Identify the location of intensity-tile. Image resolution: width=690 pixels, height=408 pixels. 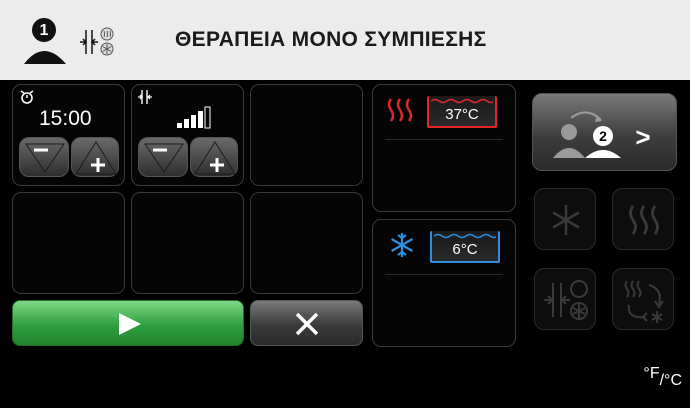
(187, 135).